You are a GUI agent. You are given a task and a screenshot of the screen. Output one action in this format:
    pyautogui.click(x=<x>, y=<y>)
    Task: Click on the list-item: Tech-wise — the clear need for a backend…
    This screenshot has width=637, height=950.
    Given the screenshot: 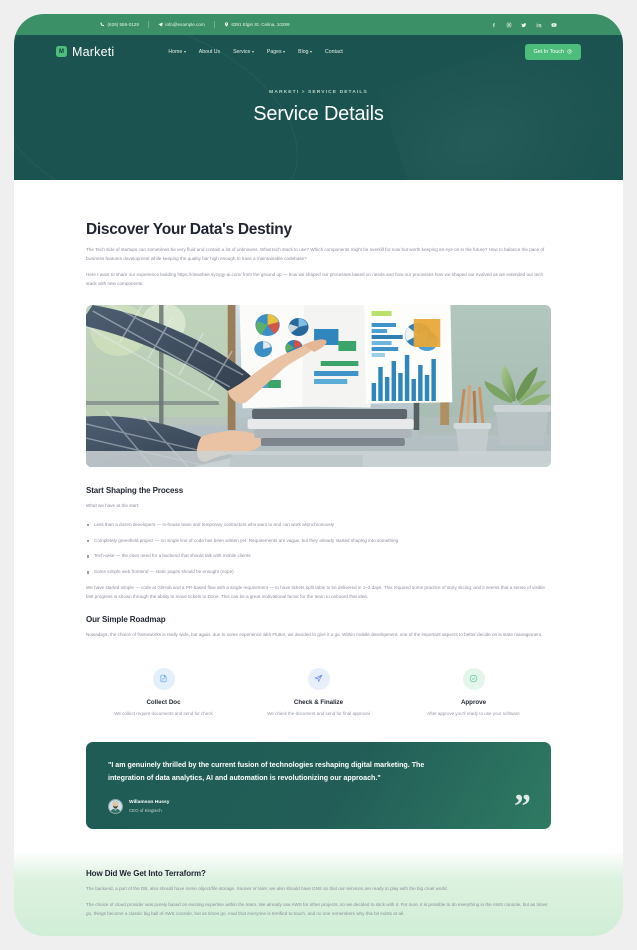 What is the action you would take?
    pyautogui.click(x=318, y=556)
    